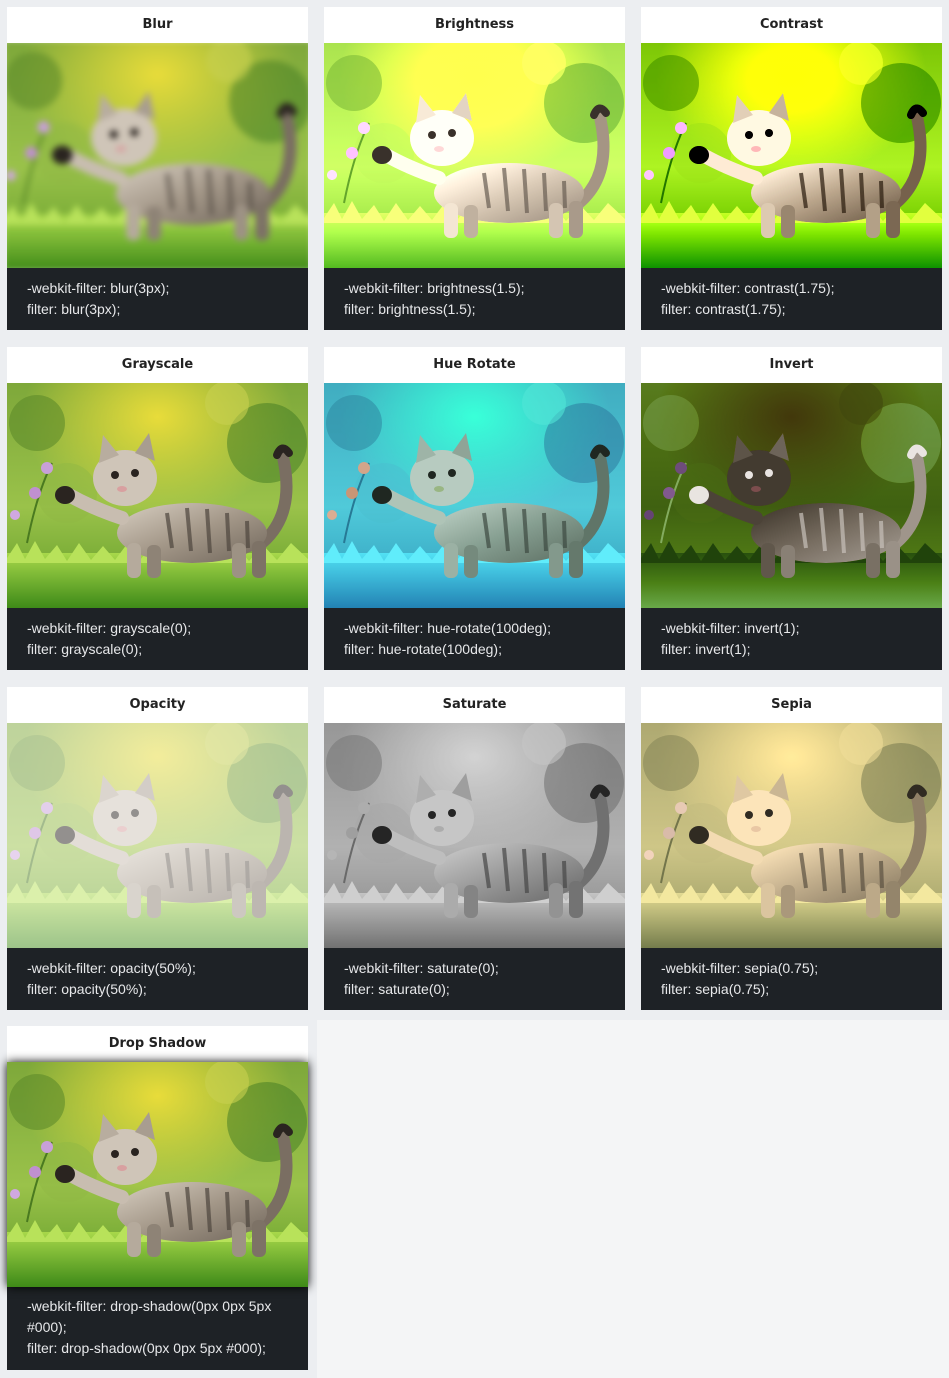 This screenshot has width=949, height=1378. Describe the element at coordinates (98, 288) in the screenshot. I see `code-line-webkit: -webkit-filter: blur(3px);` at that location.